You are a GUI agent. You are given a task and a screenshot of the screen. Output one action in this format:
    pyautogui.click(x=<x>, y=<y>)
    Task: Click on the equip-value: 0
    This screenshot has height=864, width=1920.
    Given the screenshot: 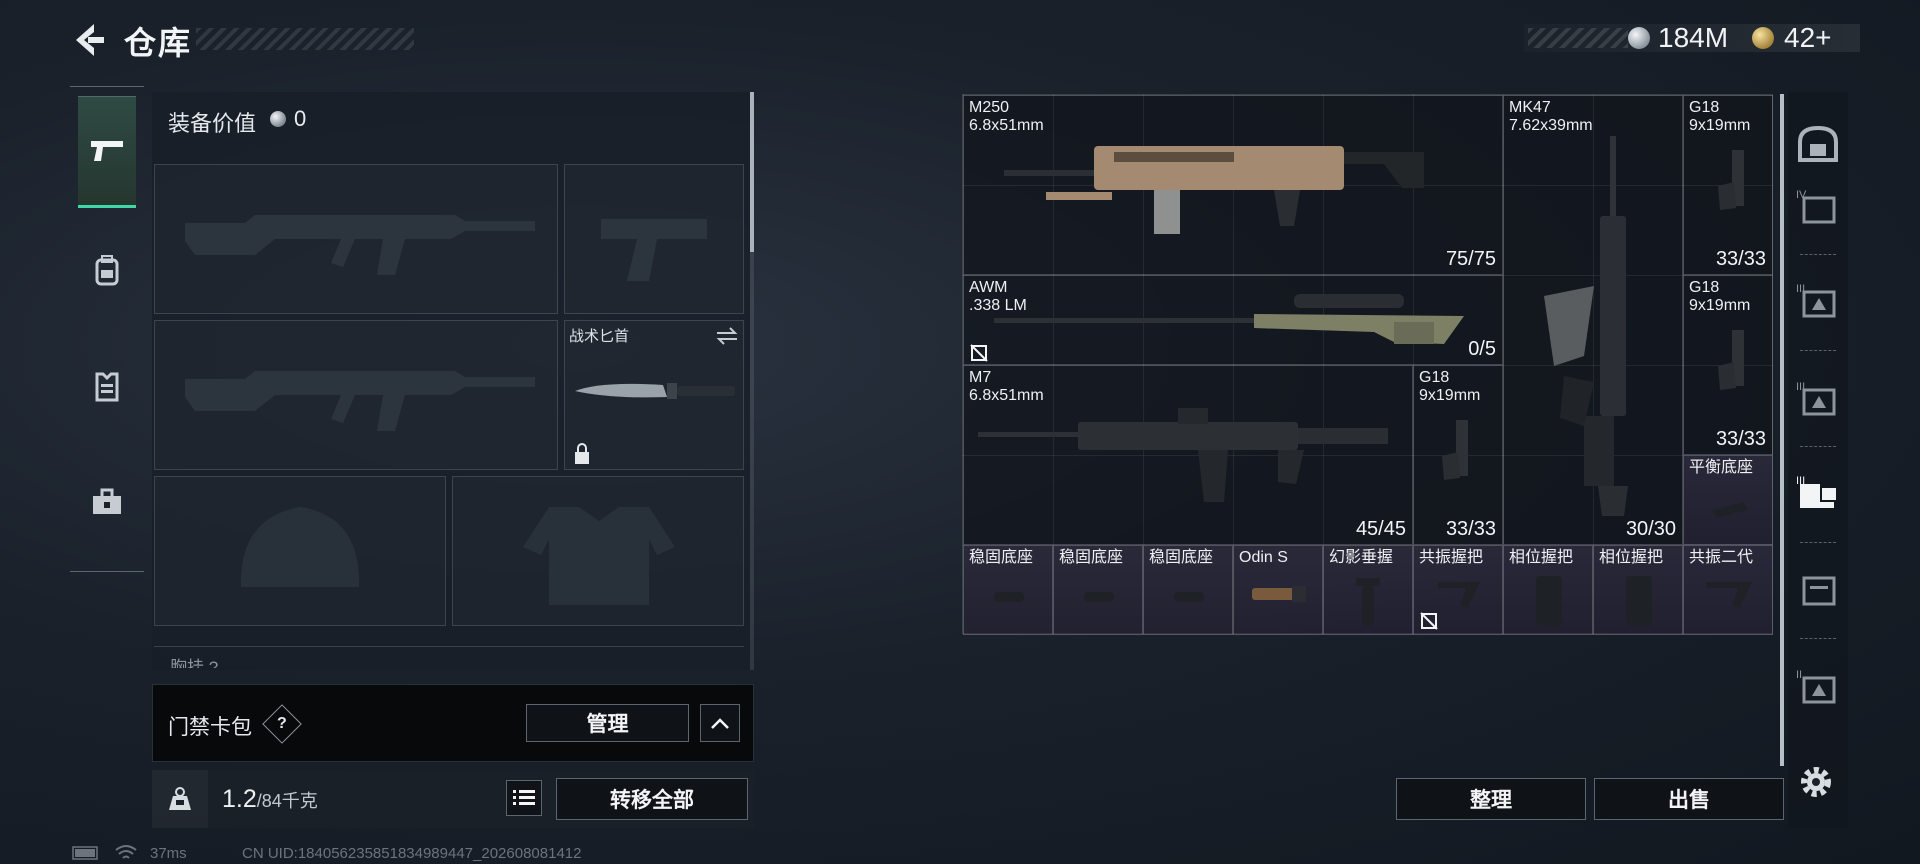 What is the action you would take?
    pyautogui.click(x=300, y=118)
    